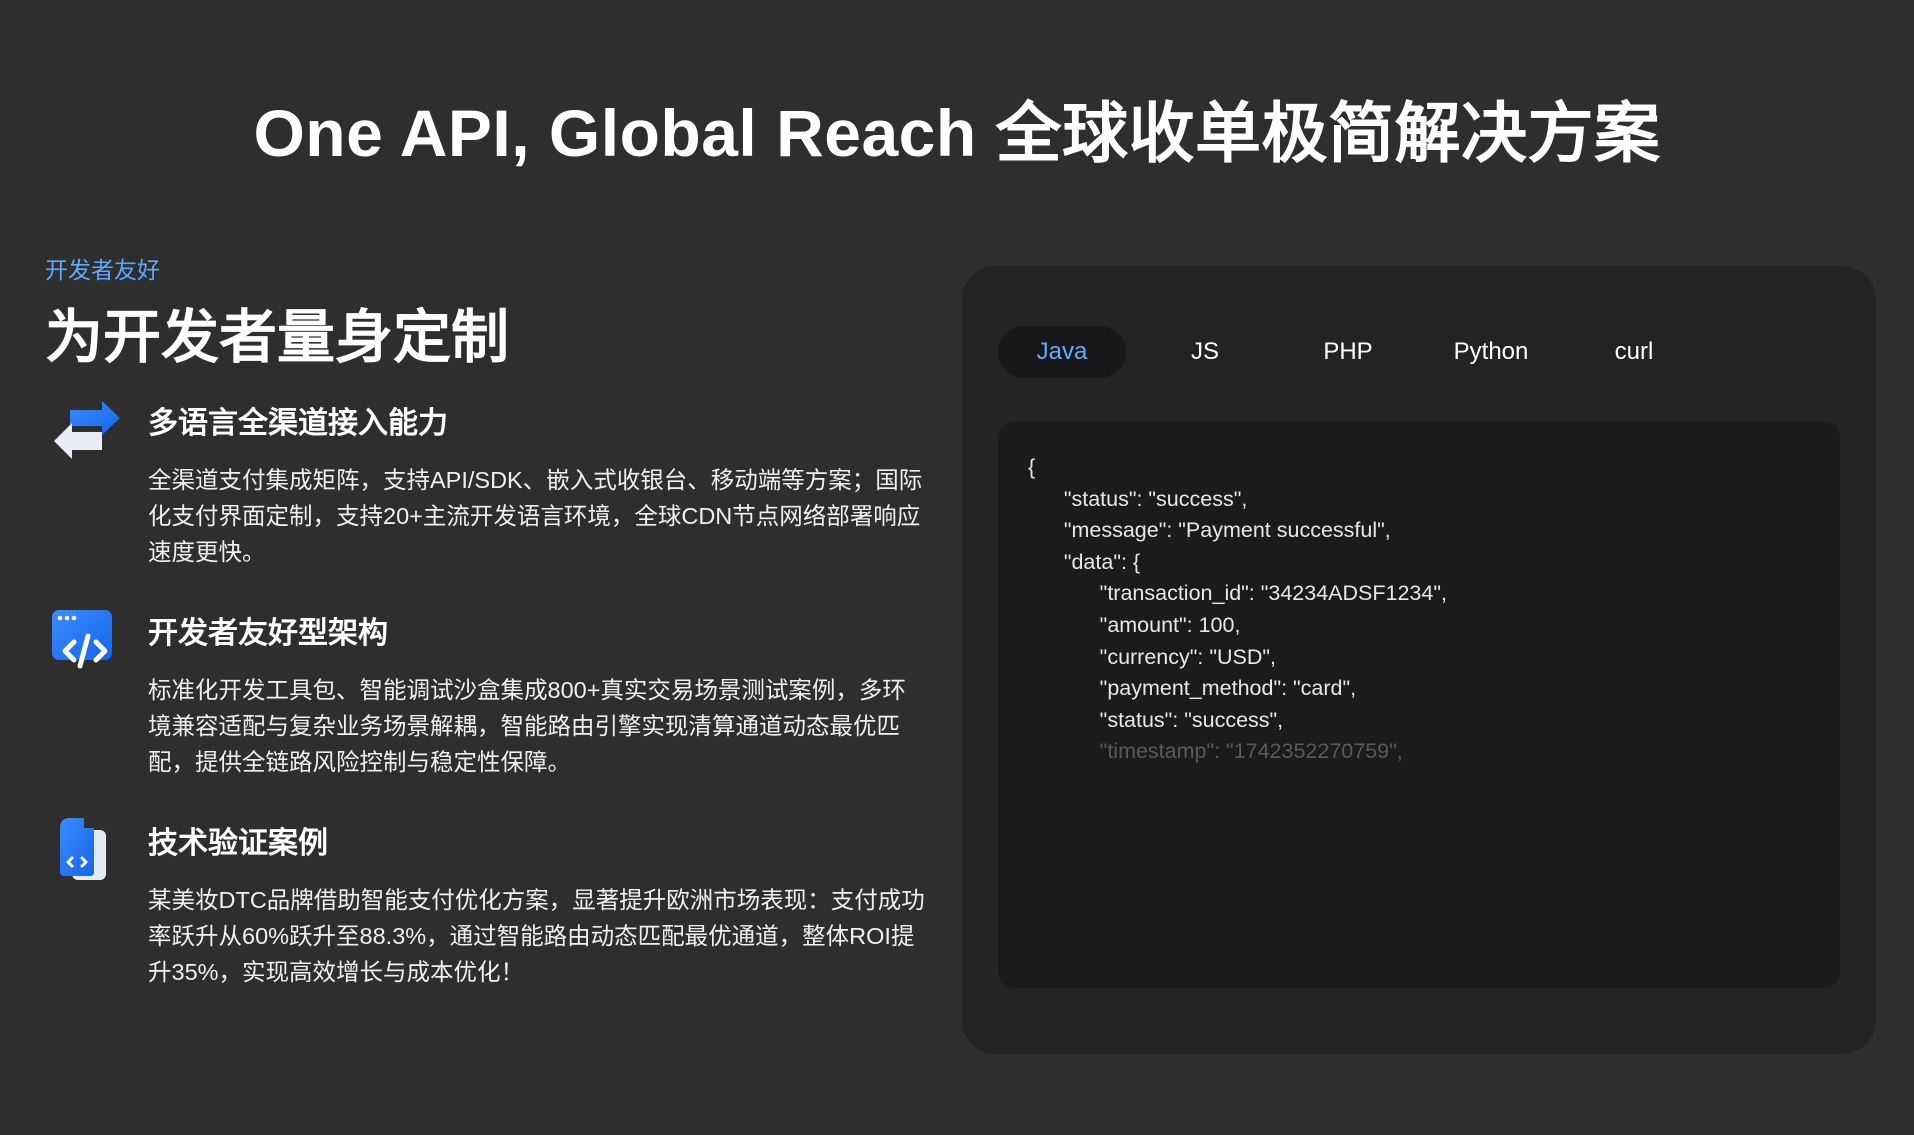 Image resolution: width=1914 pixels, height=1135 pixels. Describe the element at coordinates (102, 270) in the screenshot. I see `section-eyebrow: 开发者友好` at that location.